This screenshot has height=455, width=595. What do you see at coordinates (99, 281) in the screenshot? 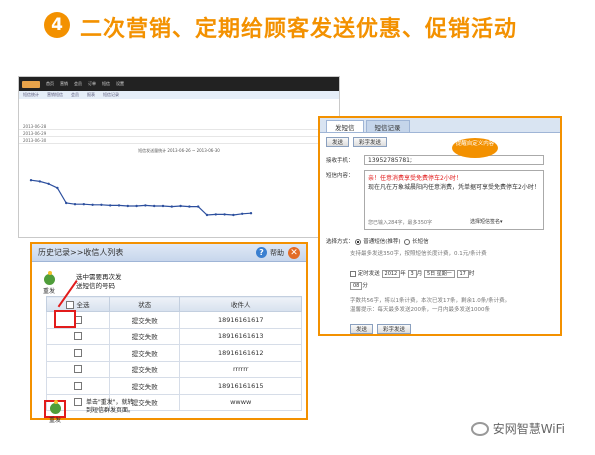
I see `callout-note: 选中需要再次发 送短信的号码` at bounding box center [99, 281].